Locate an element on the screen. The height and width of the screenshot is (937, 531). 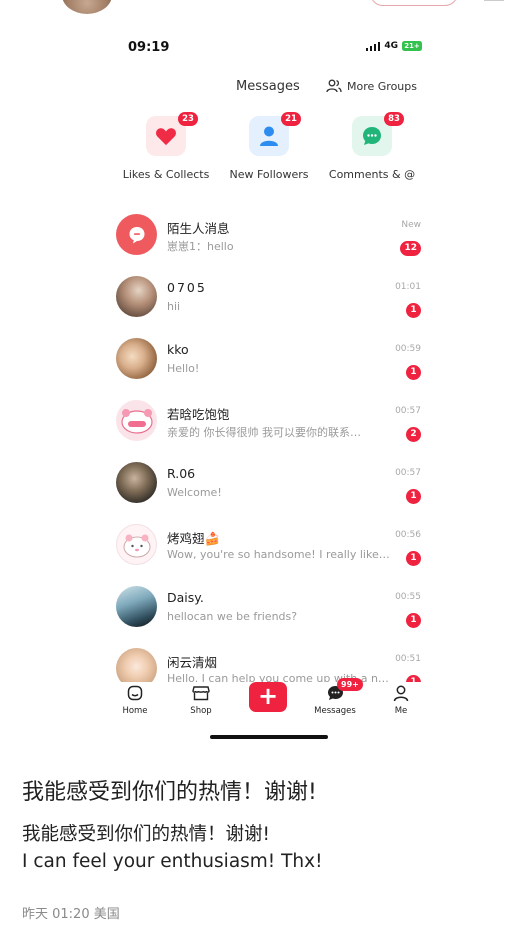
conversation-row: 0705 hii 01:01 1 is located at coordinates (269, 307).